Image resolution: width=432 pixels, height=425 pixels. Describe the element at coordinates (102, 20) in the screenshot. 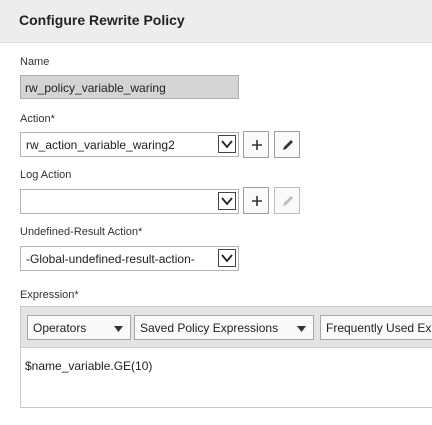

I see `dialog-title: Configure Rewrite Policy` at that location.